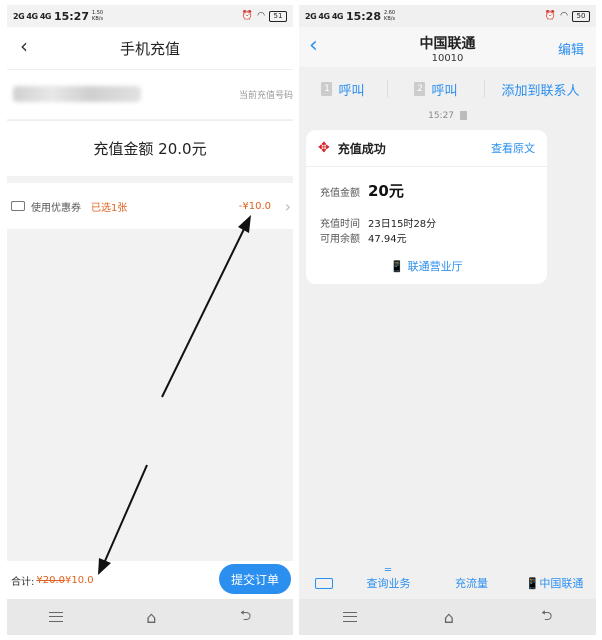  I want to click on page-header: ‹ 手机充值, so click(150, 48).